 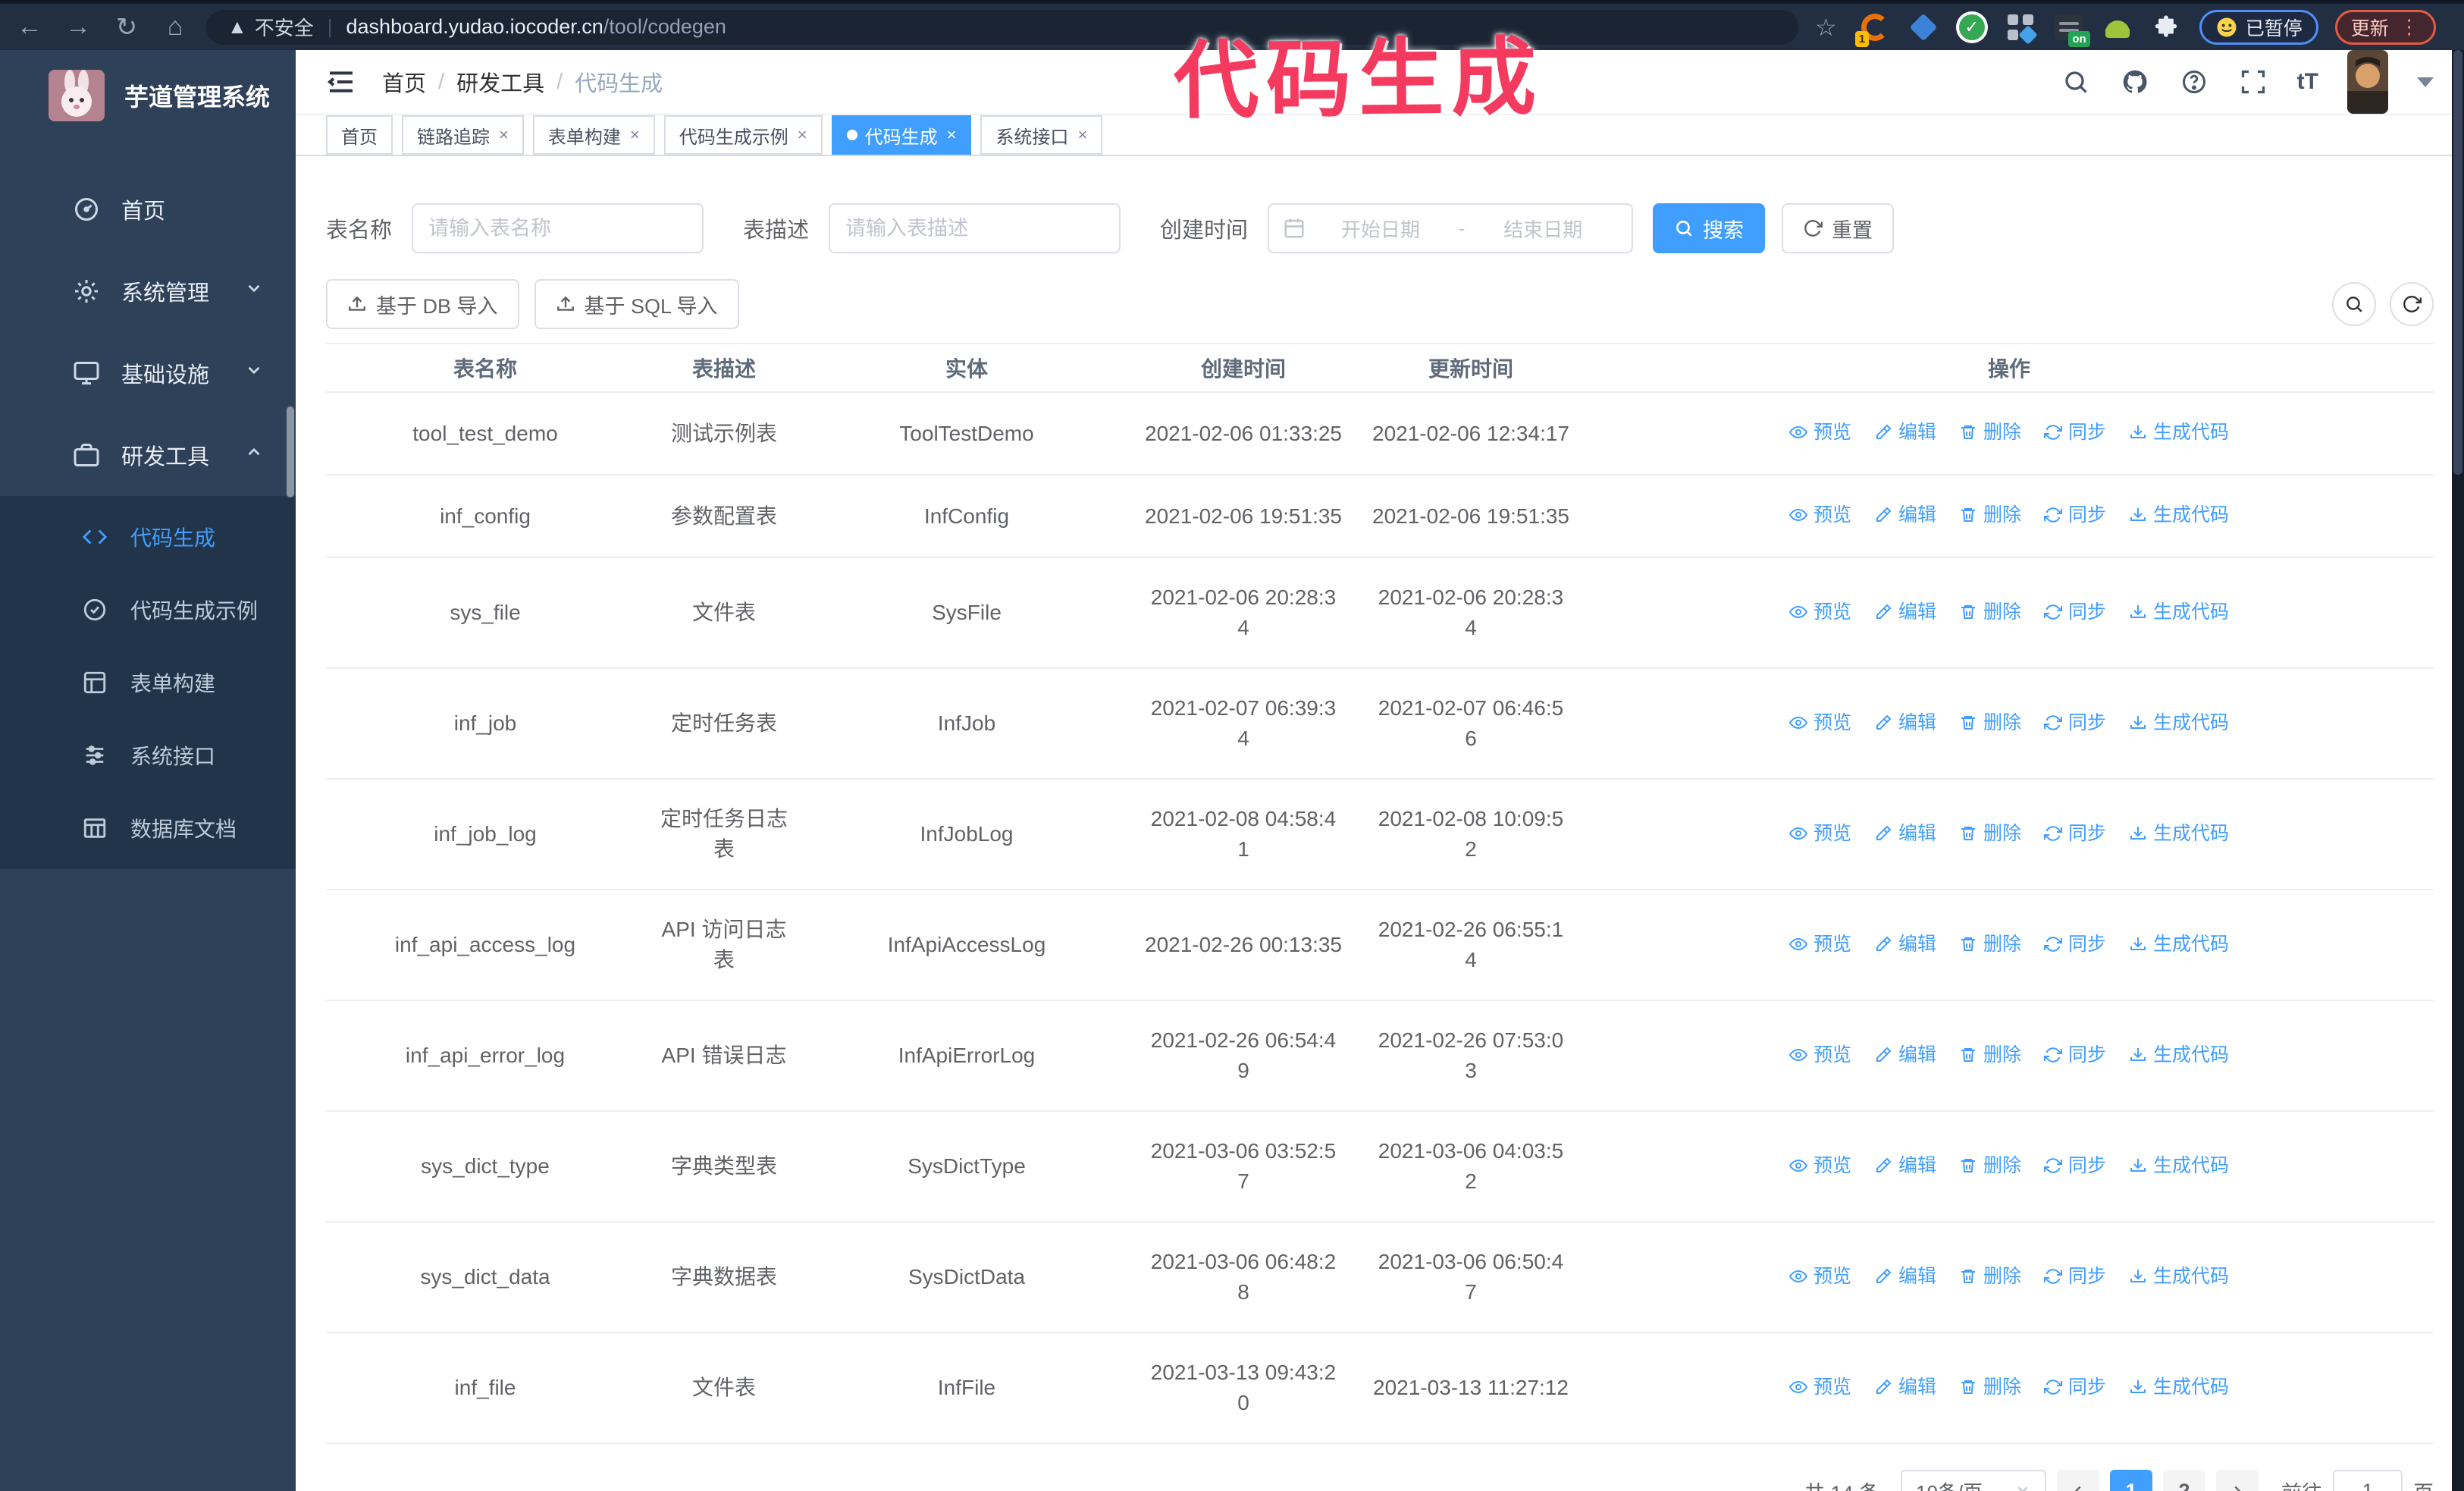 What do you see at coordinates (2253, 82) in the screenshot?
I see `fullscreen-icon` at bounding box center [2253, 82].